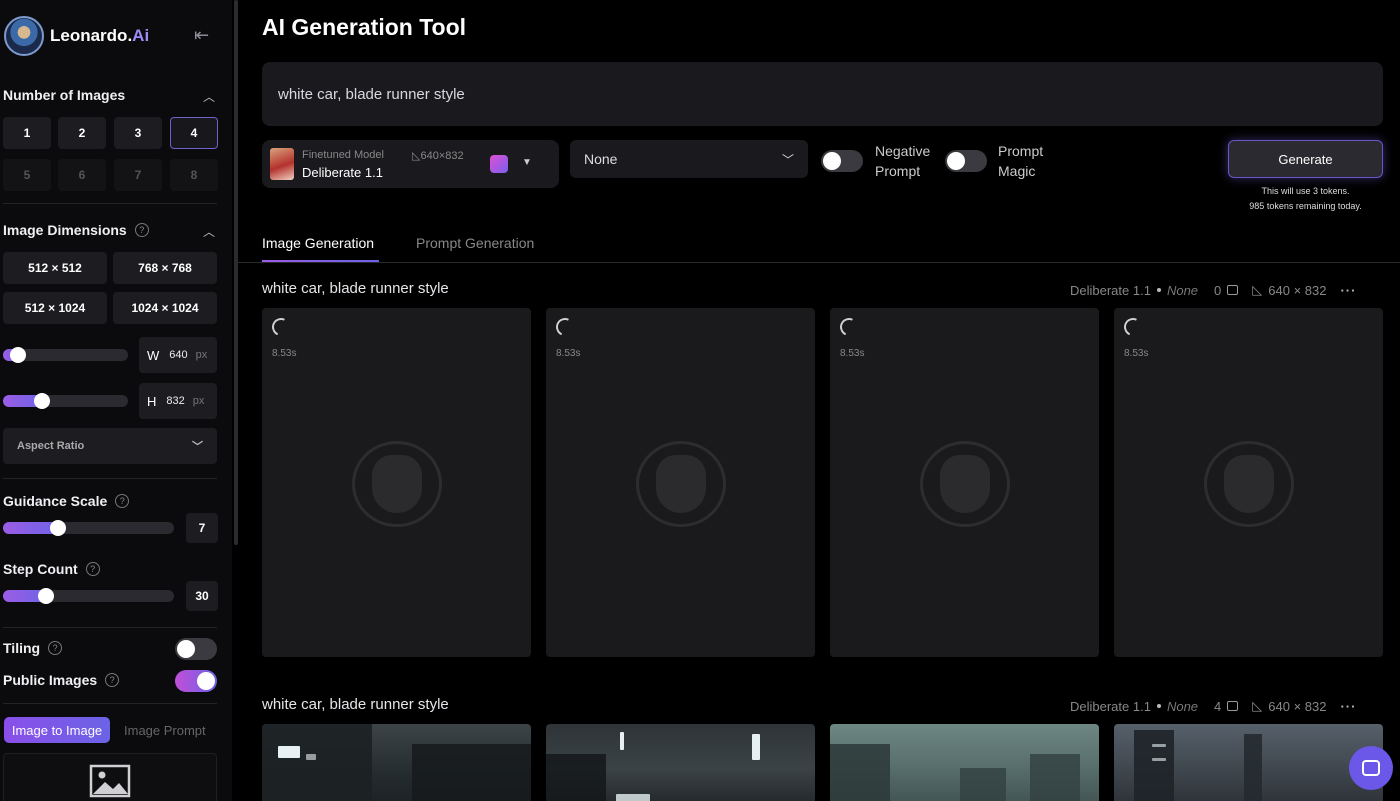 The height and width of the screenshot is (801, 1400). Describe the element at coordinates (1305, 191) in the screenshot. I see `token-cost-note: This will use 3 tokens.` at that location.